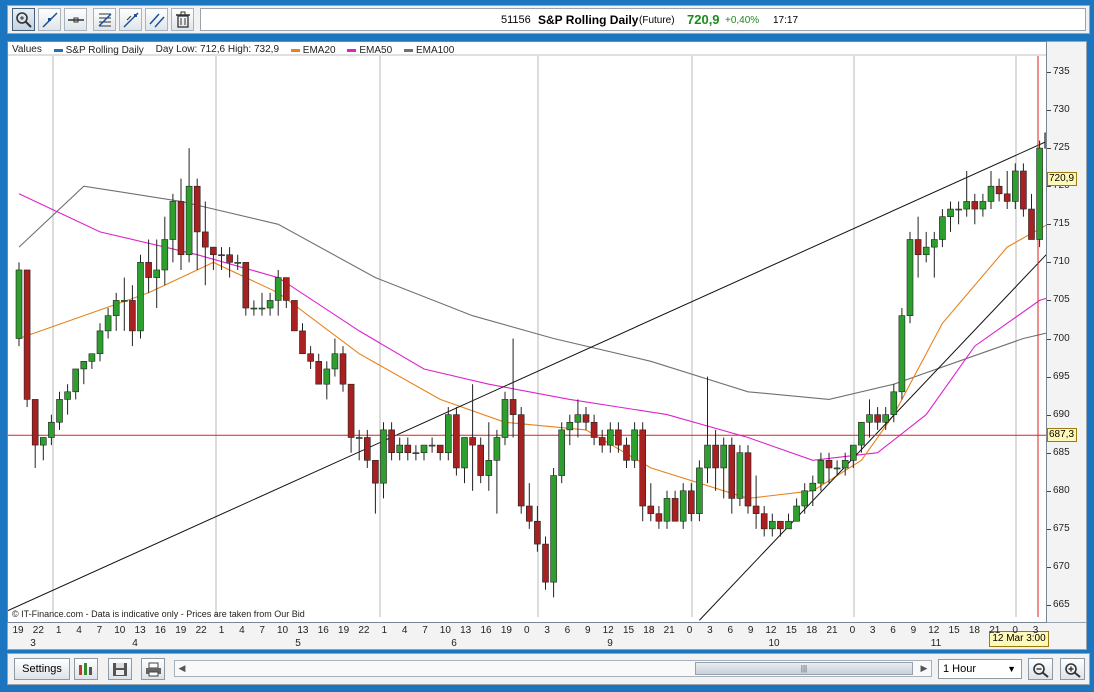 The image size is (1094, 692). What do you see at coordinates (1035, 630) in the screenshot?
I see `hour-label: 3` at bounding box center [1035, 630].